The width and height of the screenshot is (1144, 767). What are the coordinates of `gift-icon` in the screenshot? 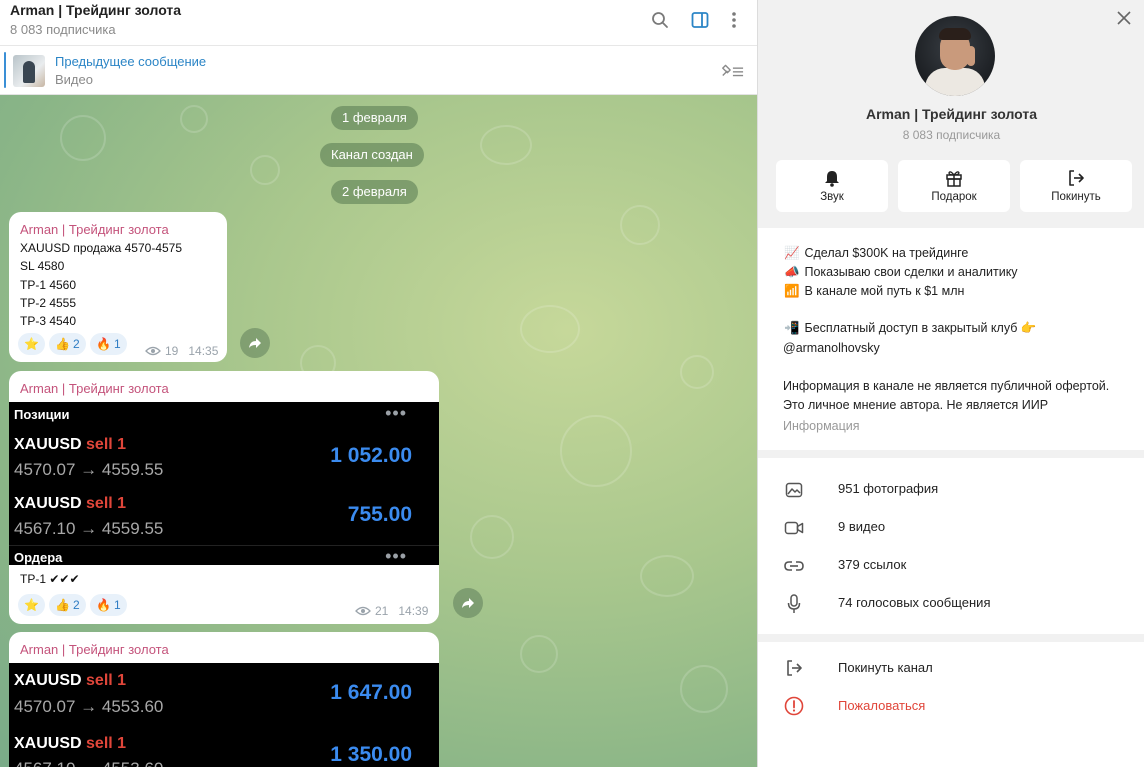 It's located at (954, 179).